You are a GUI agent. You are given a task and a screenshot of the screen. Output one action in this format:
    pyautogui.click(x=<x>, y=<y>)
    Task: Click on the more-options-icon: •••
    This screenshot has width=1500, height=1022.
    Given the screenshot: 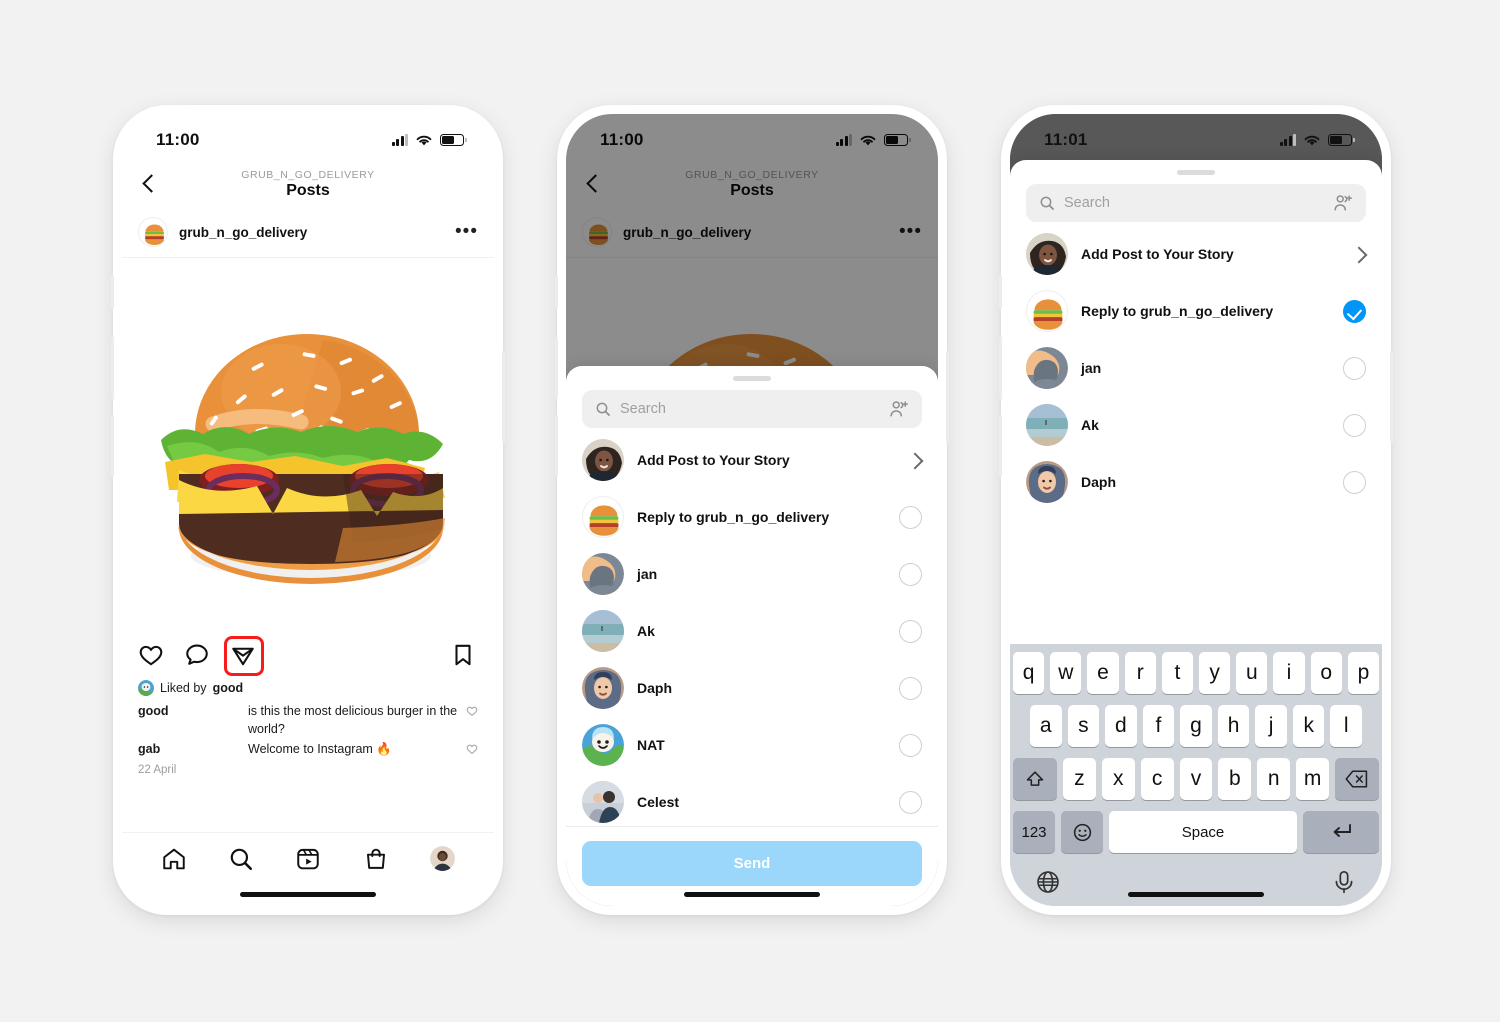 What is the action you would take?
    pyautogui.click(x=466, y=231)
    